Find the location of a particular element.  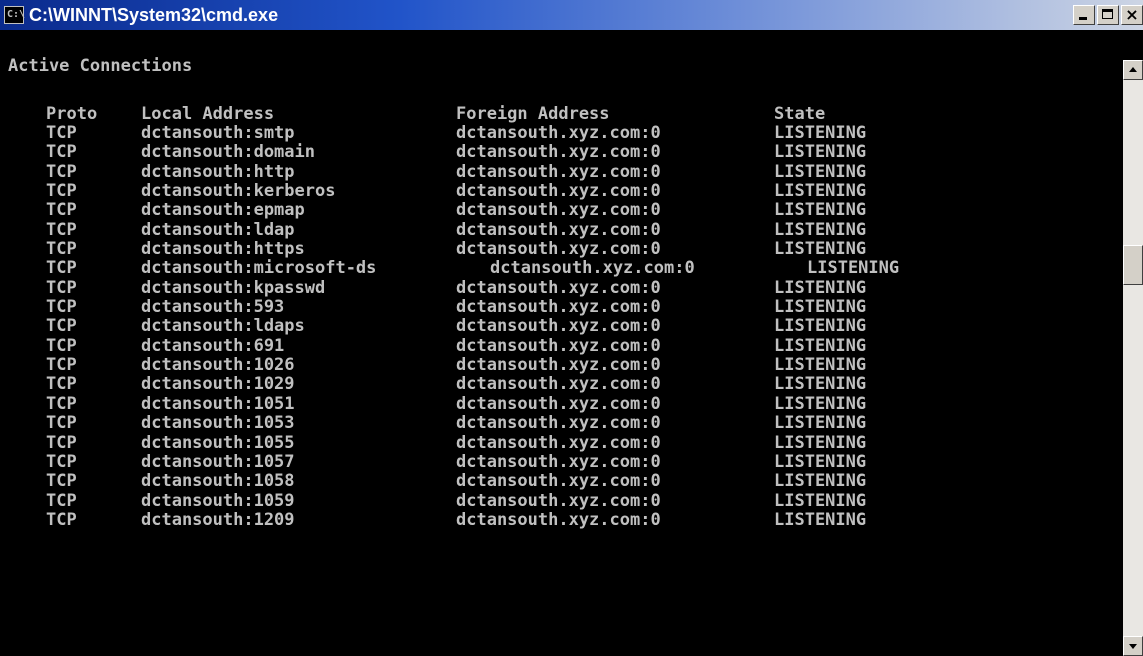

minimize-icon is located at coordinates (1084, 15).